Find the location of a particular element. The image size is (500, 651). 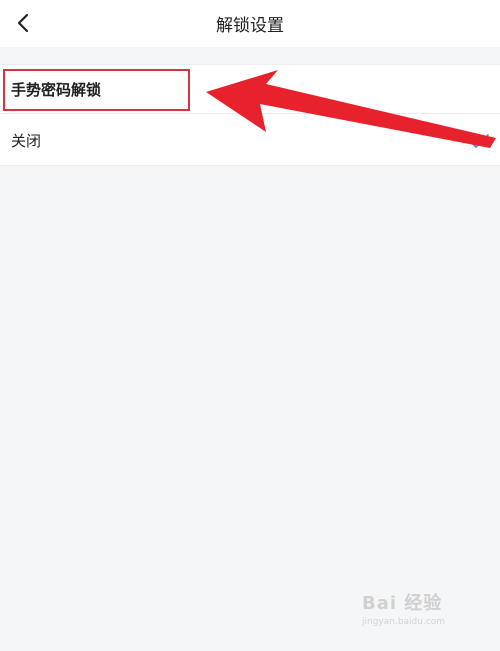

option-label: 关闭 is located at coordinates (26, 140).